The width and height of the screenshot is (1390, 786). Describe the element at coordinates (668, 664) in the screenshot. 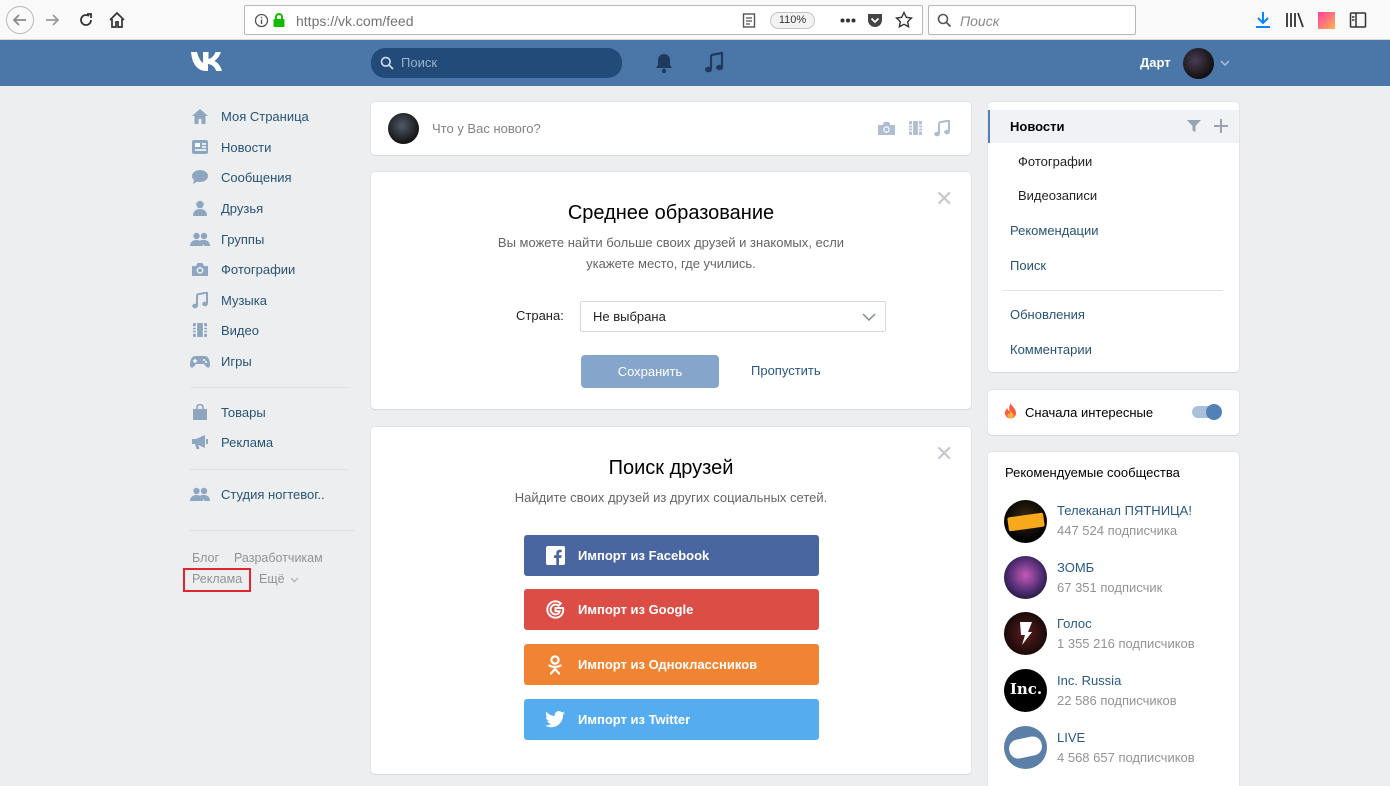

I see `import-odnoklassniki-label: Импорт из Одноклассников` at that location.